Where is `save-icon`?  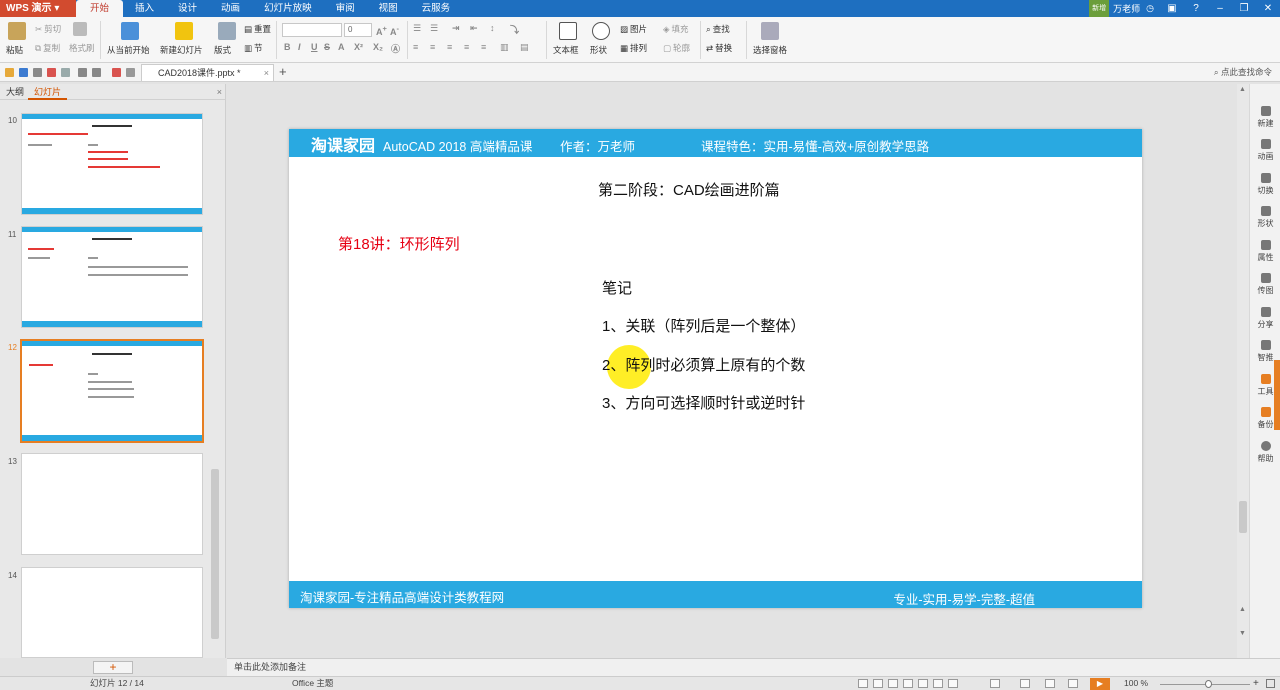
save-icon is located at coordinates (23, 72).